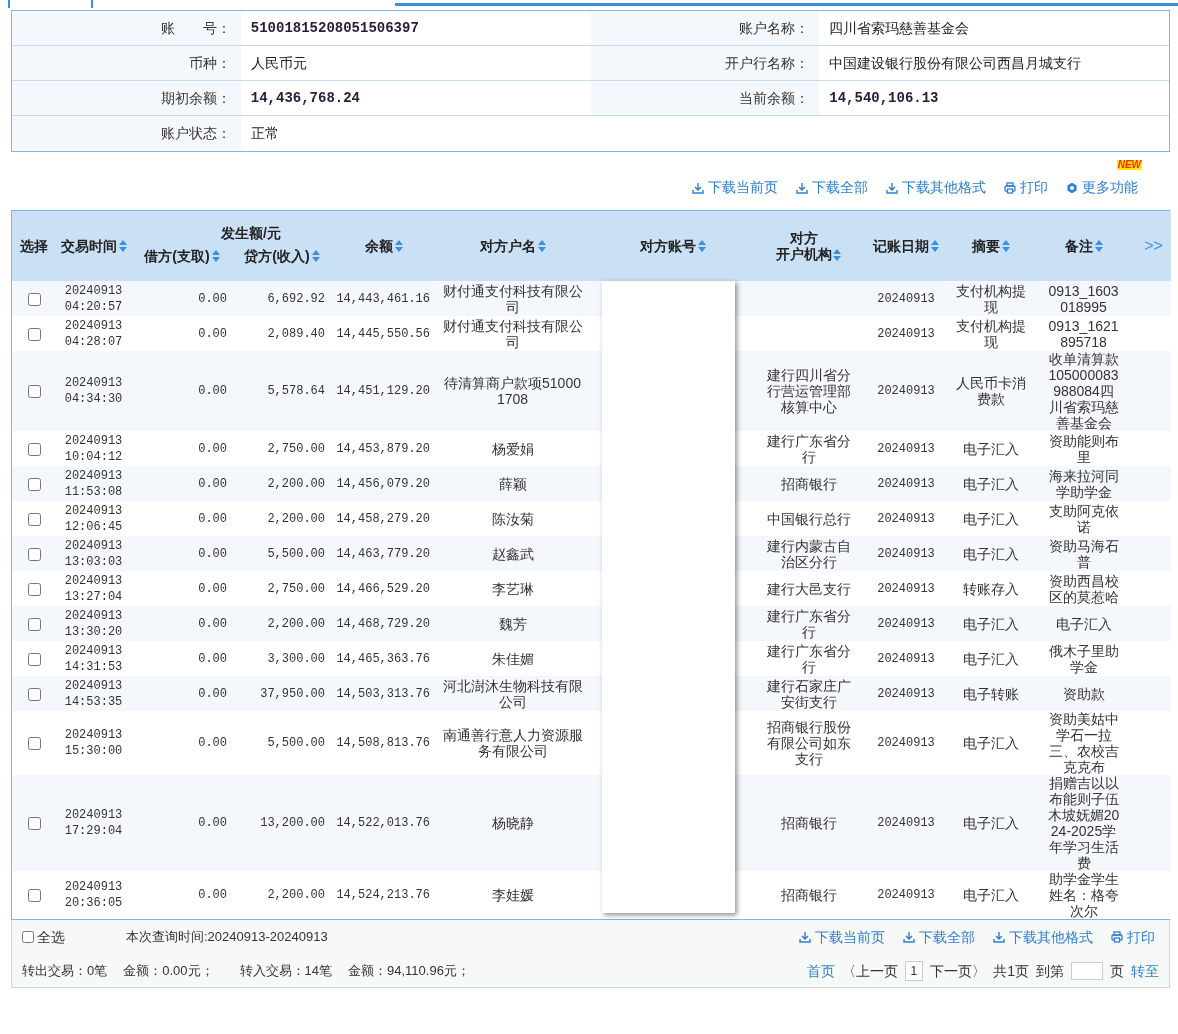 The height and width of the screenshot is (1034, 1178). Describe the element at coordinates (808, 823) in the screenshot. I see `counterparty-bank: 招商银行` at that location.